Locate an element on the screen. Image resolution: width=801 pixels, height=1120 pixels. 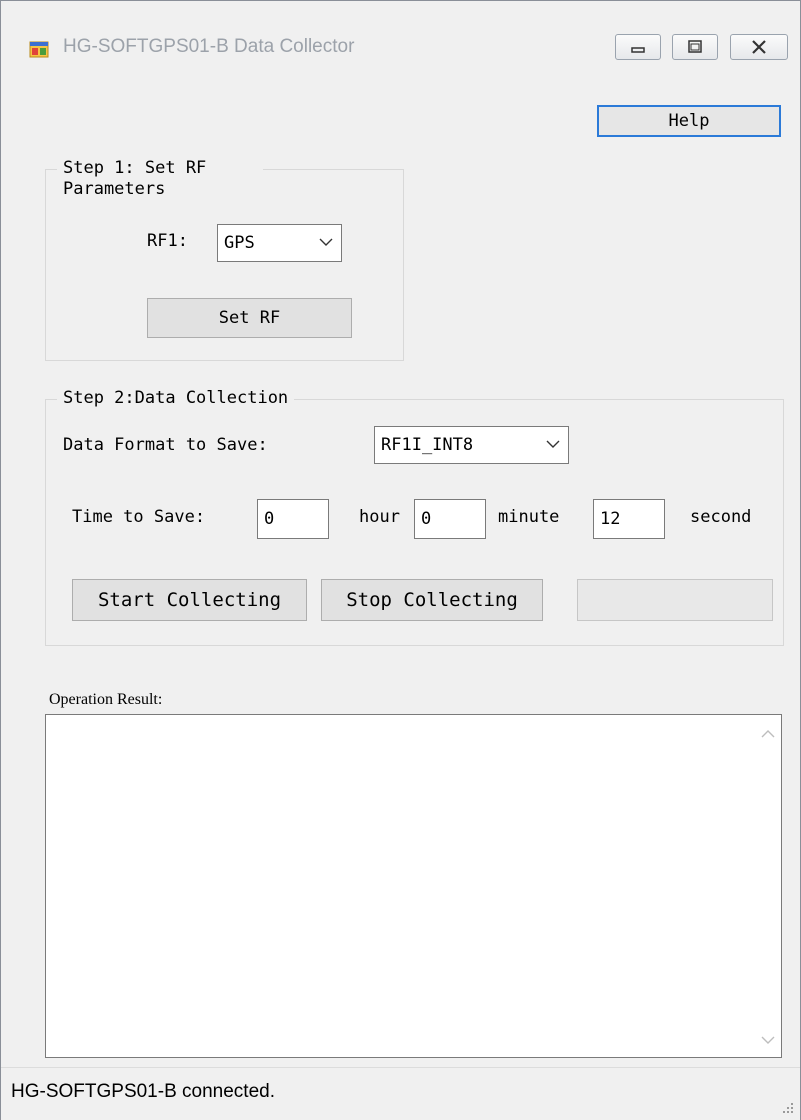
data-format-select-value: RF1I_INT8 is located at coordinates (427, 445).